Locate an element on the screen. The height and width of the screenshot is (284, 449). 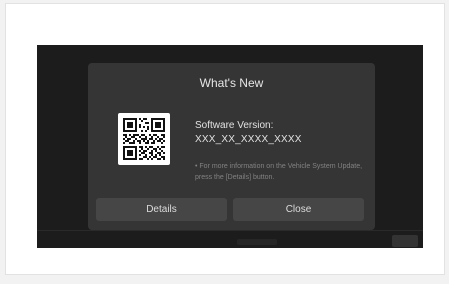
background-label is located at coordinates (257, 242).